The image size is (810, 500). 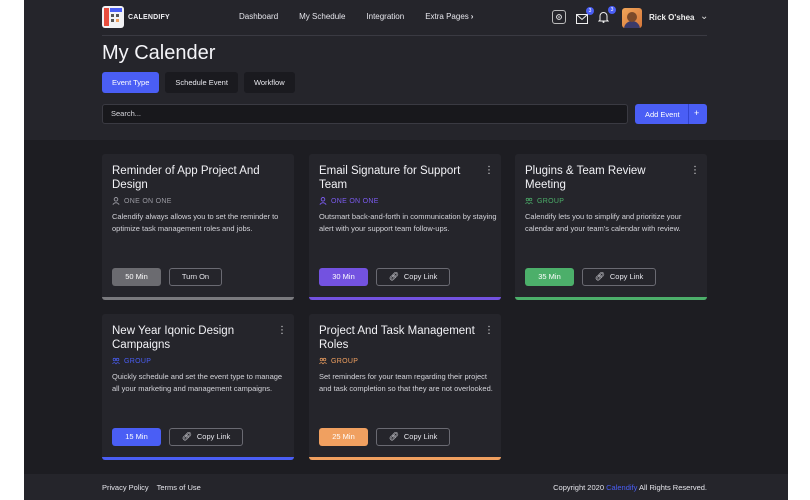 I want to click on notifications-button: 3, so click(x=606, y=15).